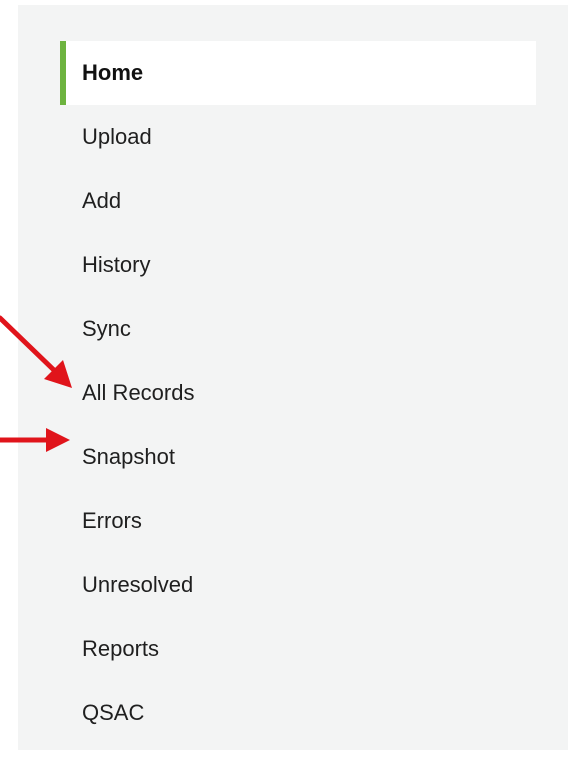  What do you see at coordinates (298, 329) in the screenshot?
I see `sidebar-item-sync: Sync` at bounding box center [298, 329].